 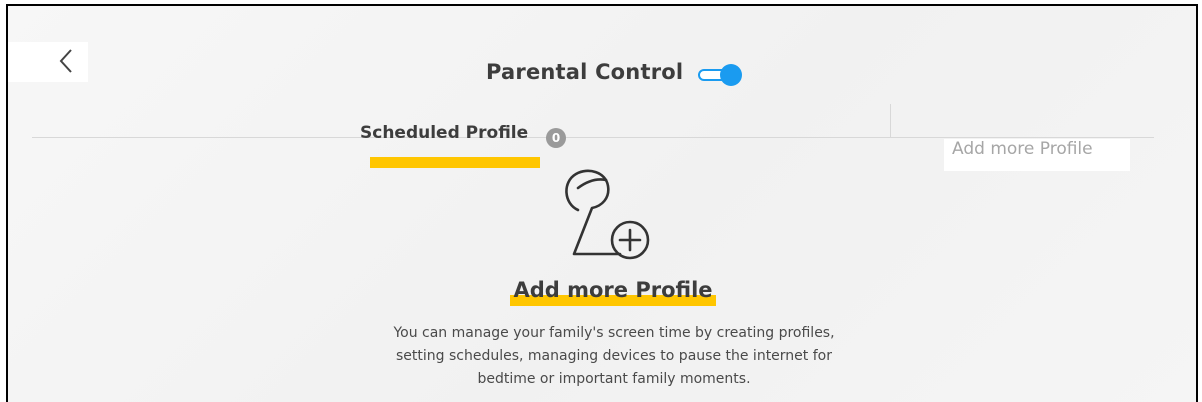 I want to click on parental-control-toggle, so click(x=720, y=75).